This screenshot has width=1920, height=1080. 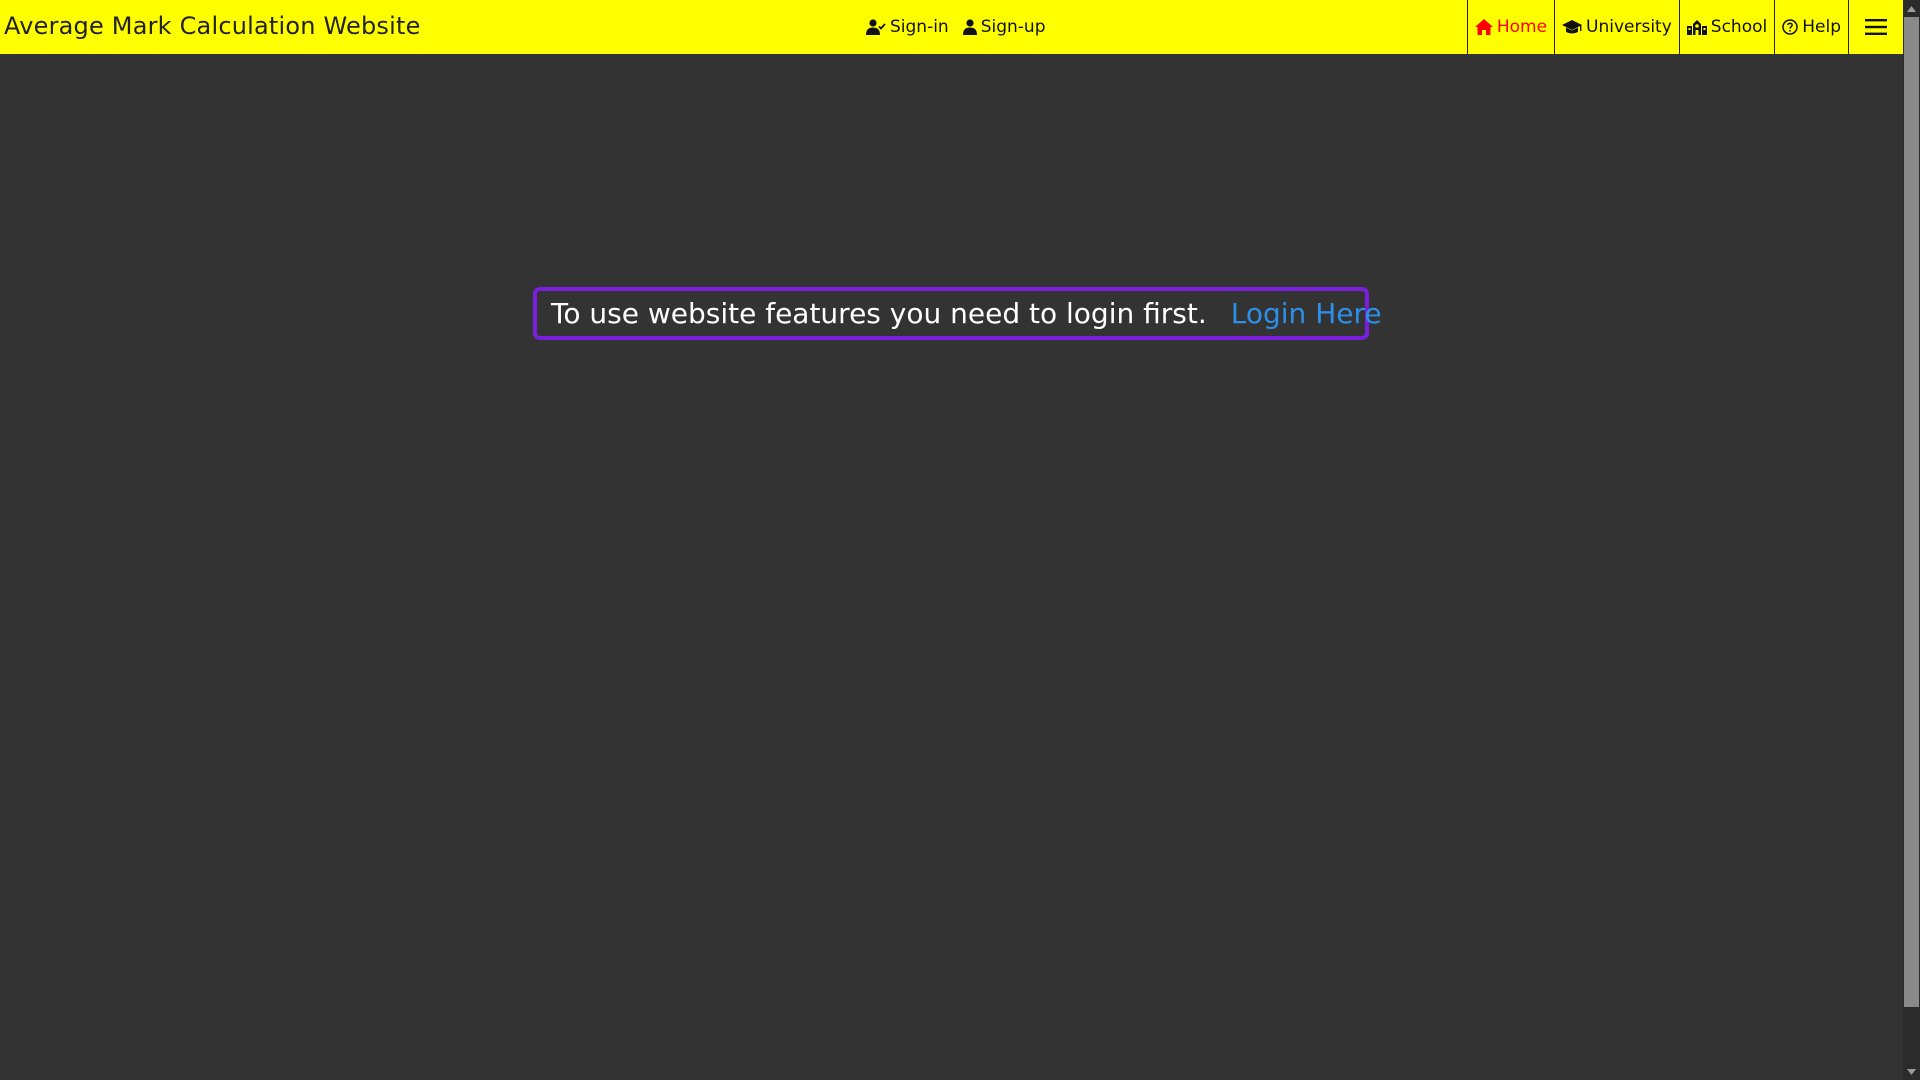 I want to click on main-nav: Home University School Help, so click(x=1684, y=27).